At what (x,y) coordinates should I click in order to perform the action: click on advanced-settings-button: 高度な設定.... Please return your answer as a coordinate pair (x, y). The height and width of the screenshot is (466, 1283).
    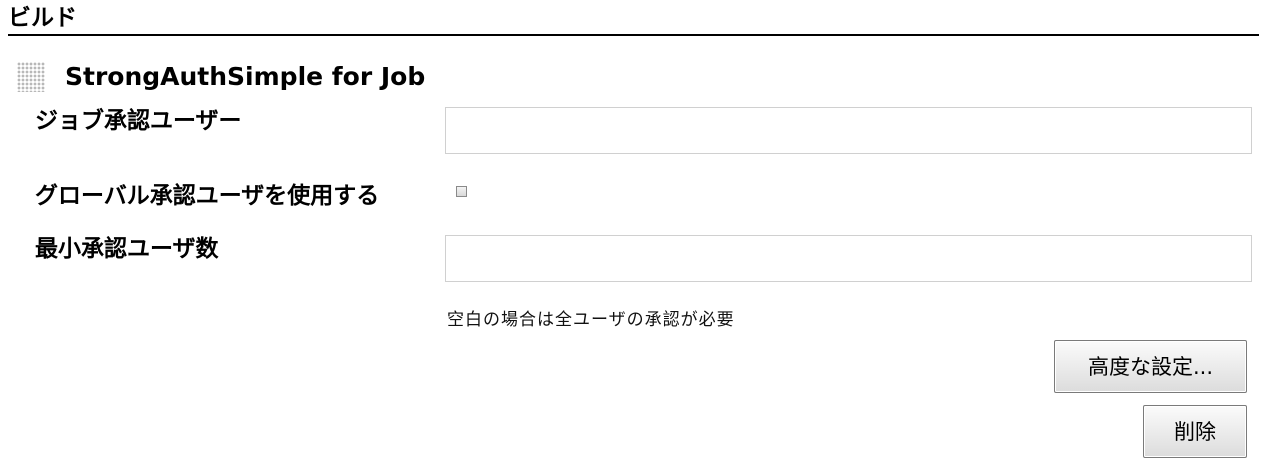
    Looking at the image, I should click on (1150, 366).